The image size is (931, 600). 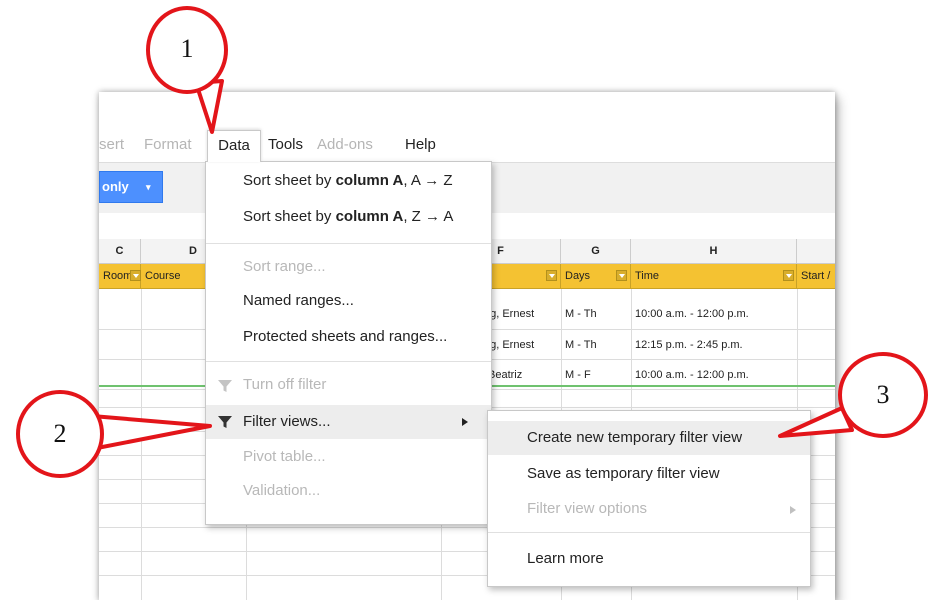 What do you see at coordinates (151, 432) in the screenshot?
I see `callout-pointer` at bounding box center [151, 432].